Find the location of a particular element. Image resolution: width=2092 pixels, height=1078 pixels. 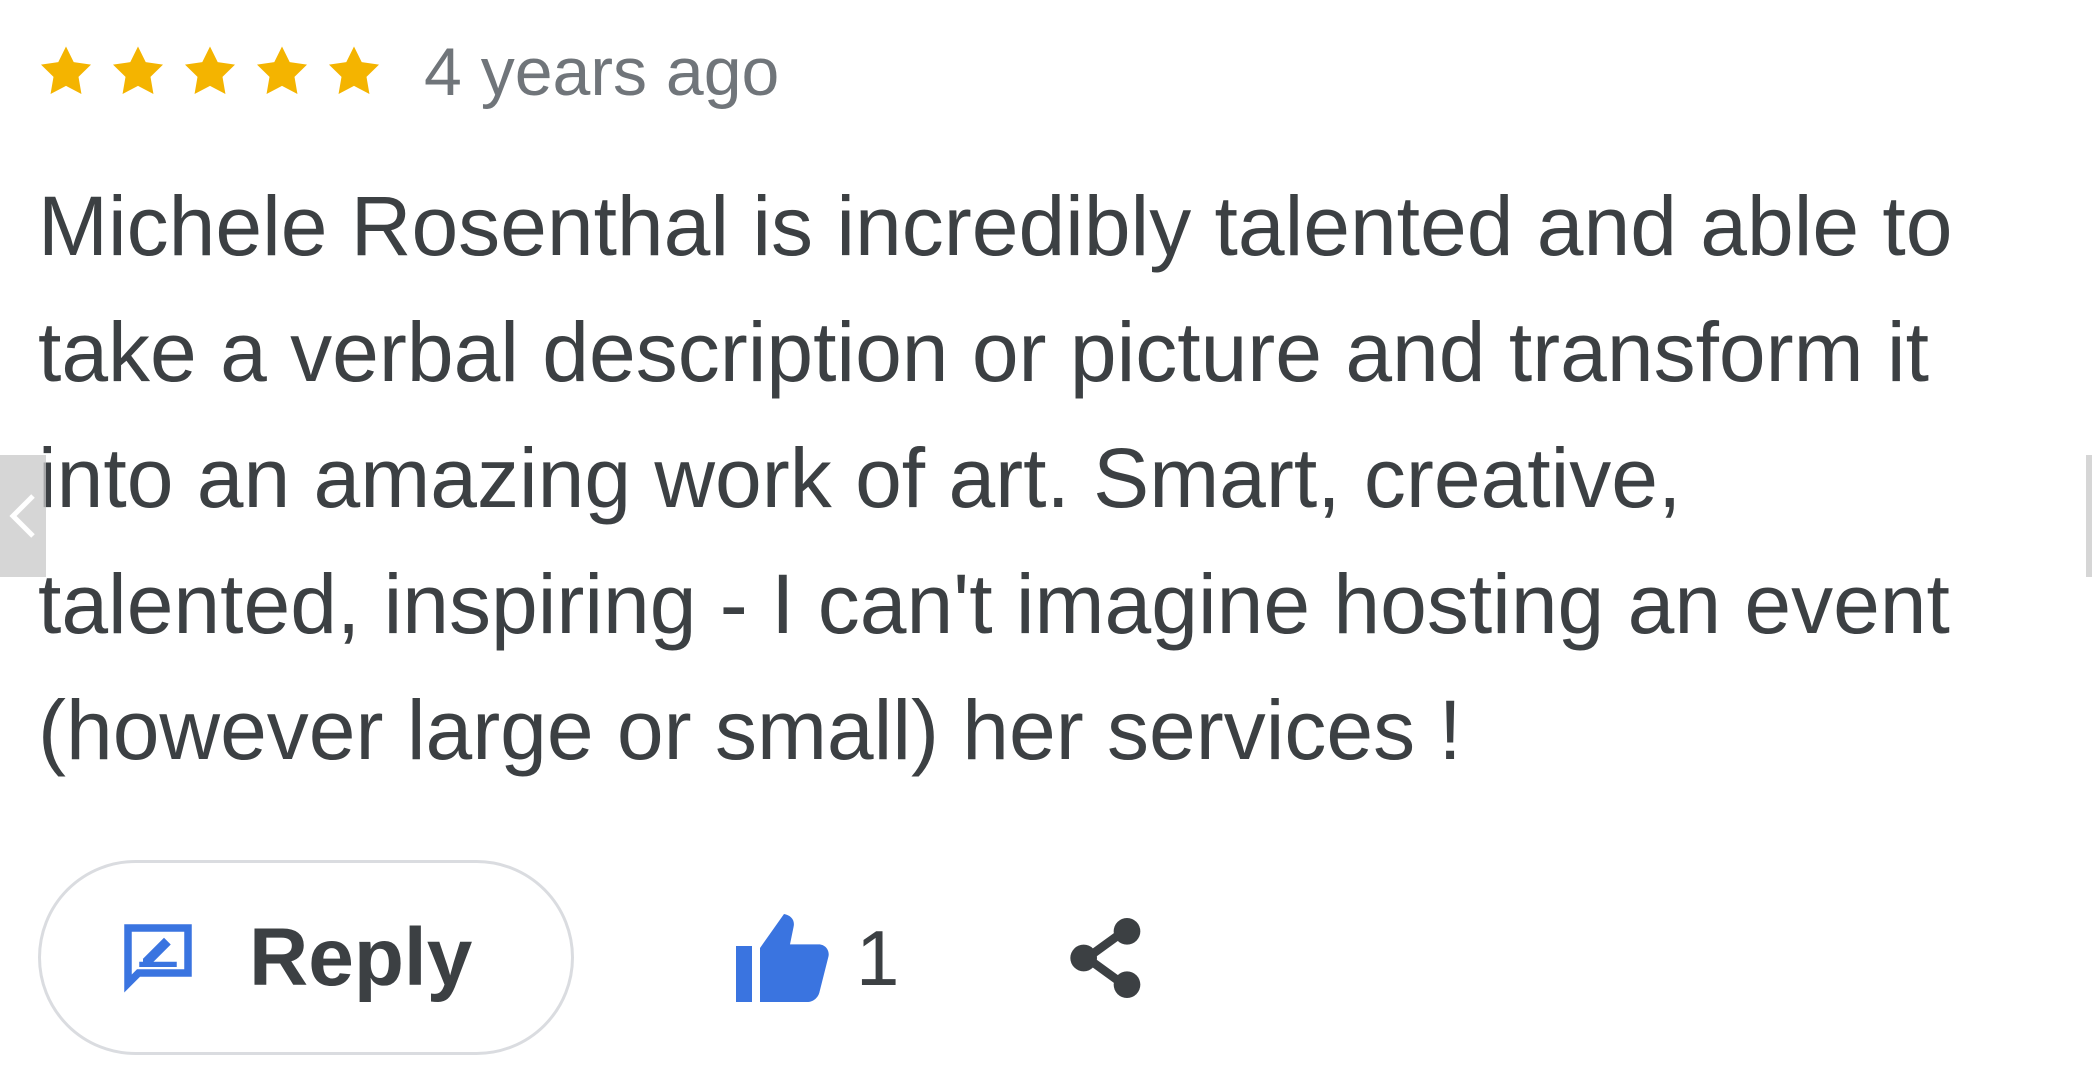

thumbs-up-icon is located at coordinates (784, 958).